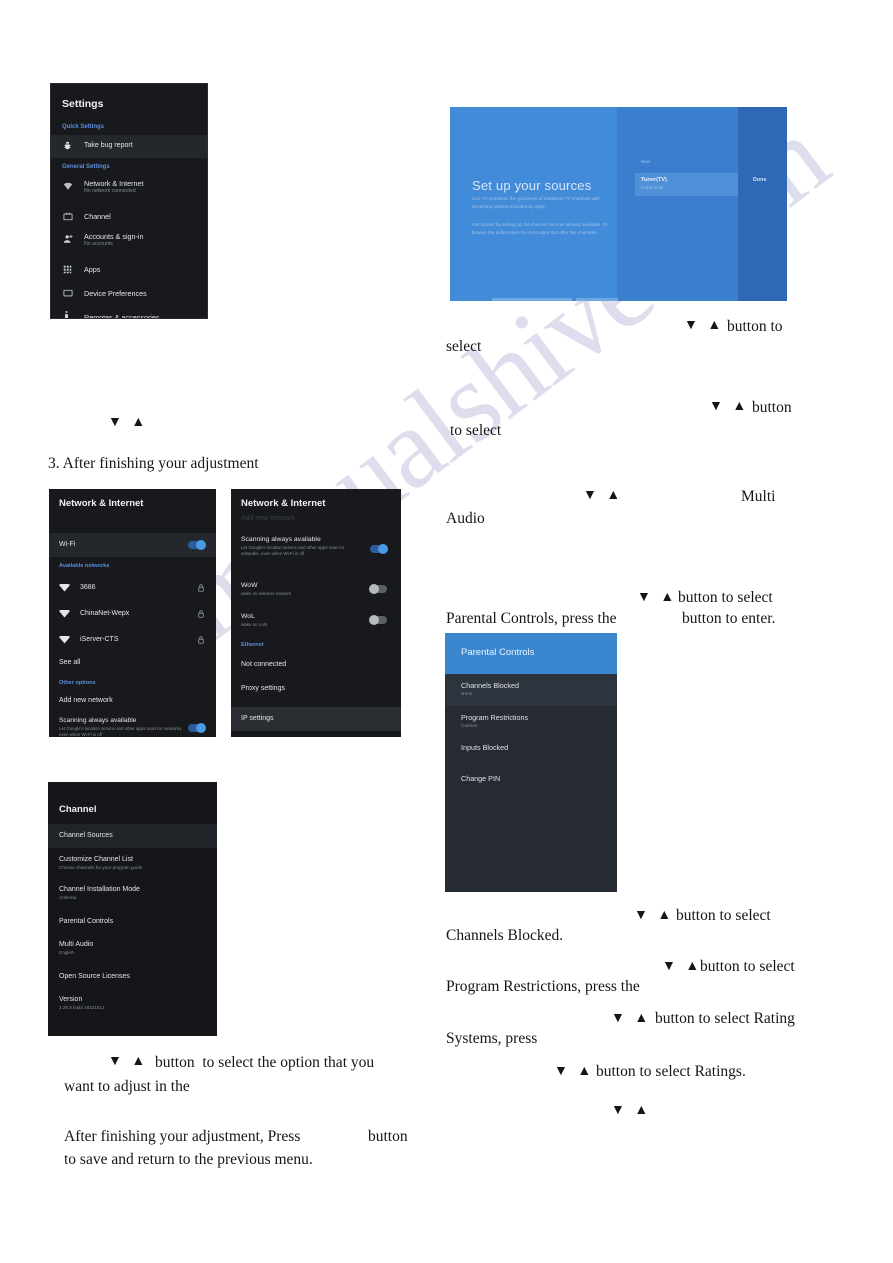 Image resolution: width=893 pixels, height=1263 pixels. I want to click on channel-sources-row: Channel Sources, so click(132, 836).